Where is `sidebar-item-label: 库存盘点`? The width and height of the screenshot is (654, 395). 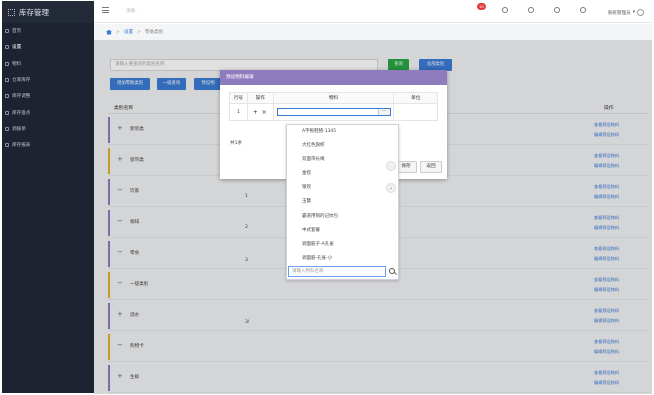
sidebar-item-label: 库存盘点 is located at coordinates (21, 113).